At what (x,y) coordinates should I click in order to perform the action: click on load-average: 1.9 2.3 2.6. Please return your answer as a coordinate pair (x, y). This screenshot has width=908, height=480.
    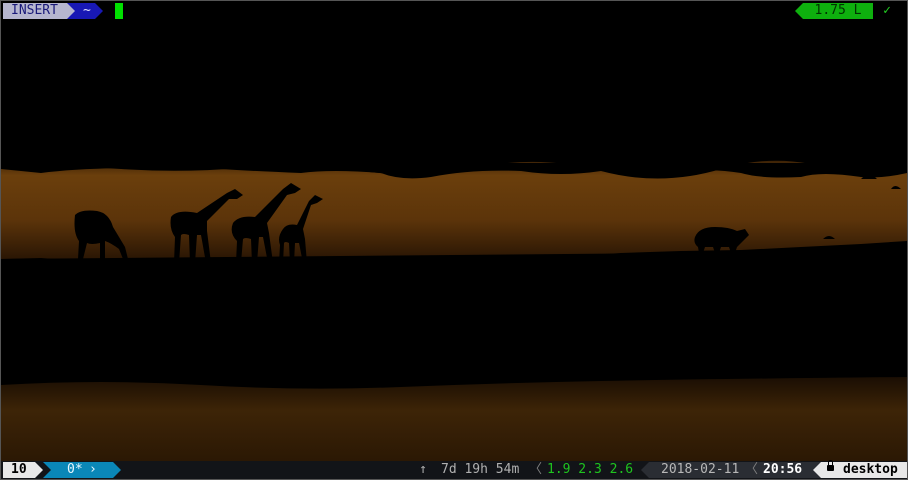
    Looking at the image, I should click on (590, 469).